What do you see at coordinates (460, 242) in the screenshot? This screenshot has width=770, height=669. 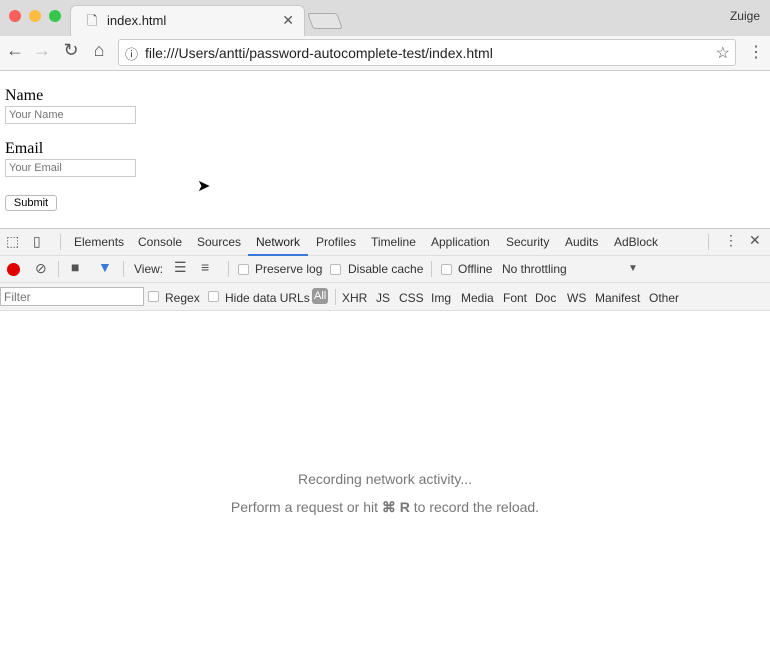 I see `tab-application: Application` at bounding box center [460, 242].